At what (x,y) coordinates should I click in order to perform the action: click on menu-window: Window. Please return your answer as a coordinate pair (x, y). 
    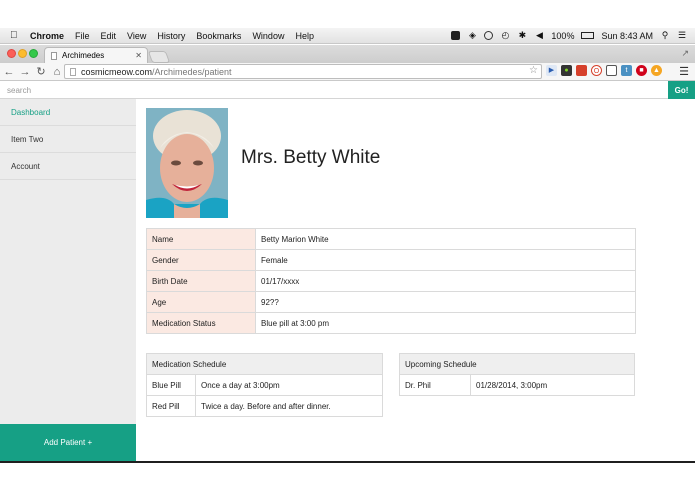
    Looking at the image, I should click on (268, 36).